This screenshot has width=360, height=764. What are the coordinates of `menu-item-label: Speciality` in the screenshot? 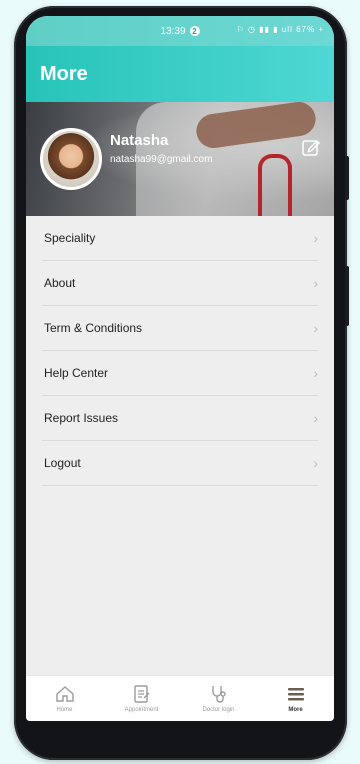 It's located at (70, 238).